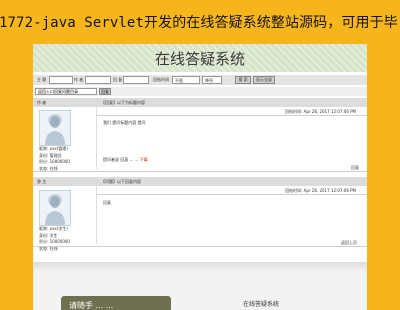 This screenshot has width=400, height=310. I want to click on info-line: 昵称: xxx(管理), so click(53, 148).